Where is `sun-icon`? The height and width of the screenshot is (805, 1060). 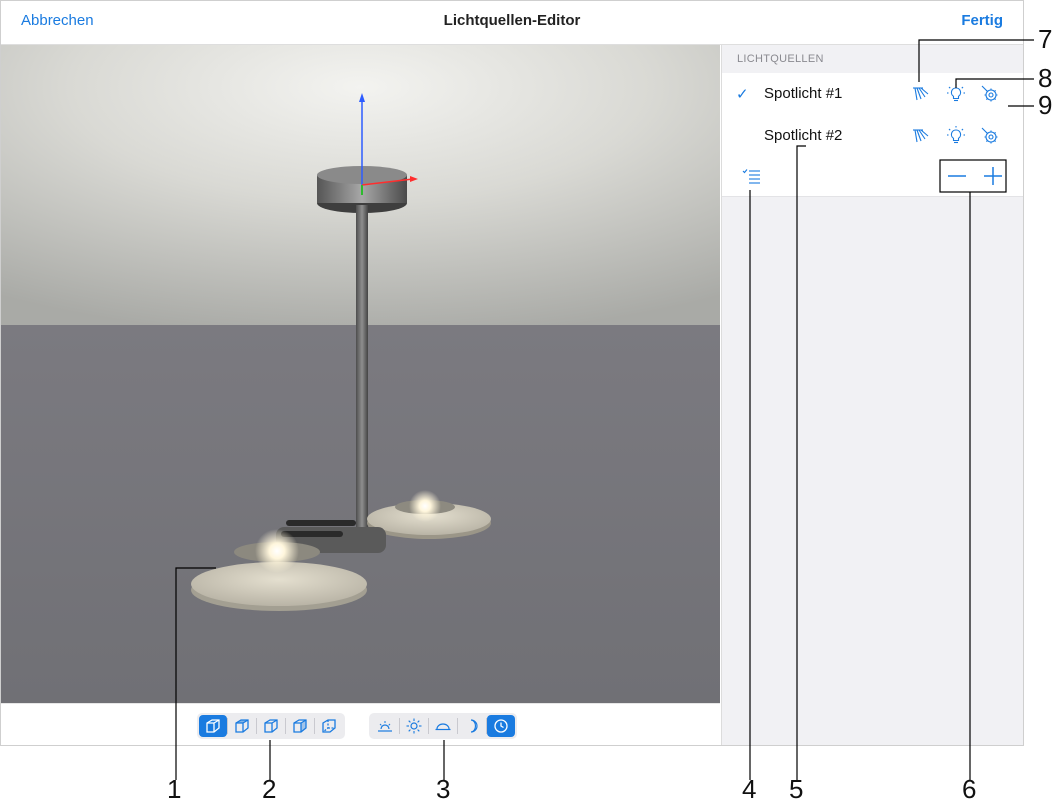
sun-icon is located at coordinates (414, 726).